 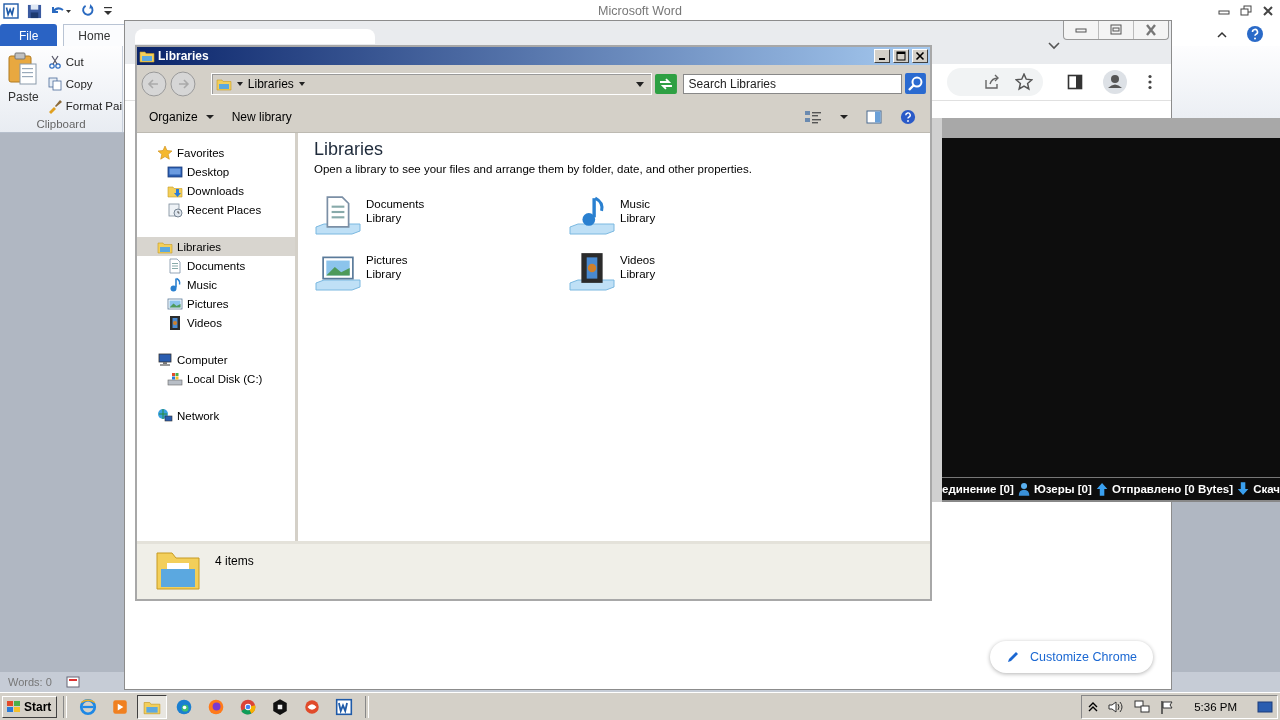 What do you see at coordinates (34, 11) in the screenshot?
I see `save-icon` at bounding box center [34, 11].